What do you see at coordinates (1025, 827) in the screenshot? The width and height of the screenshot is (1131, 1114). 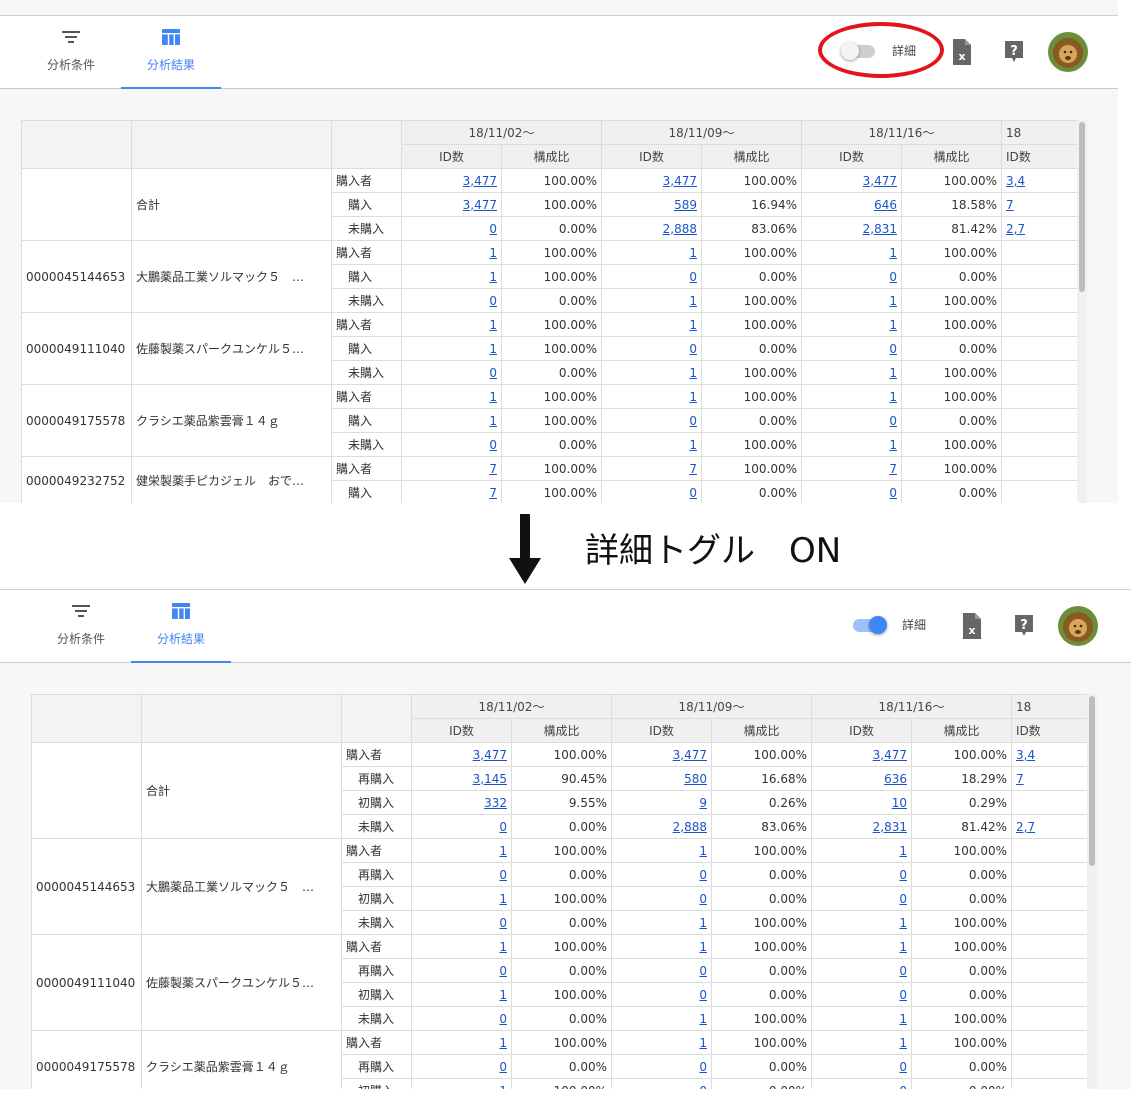 I see `id-count-link: 2,7` at bounding box center [1025, 827].